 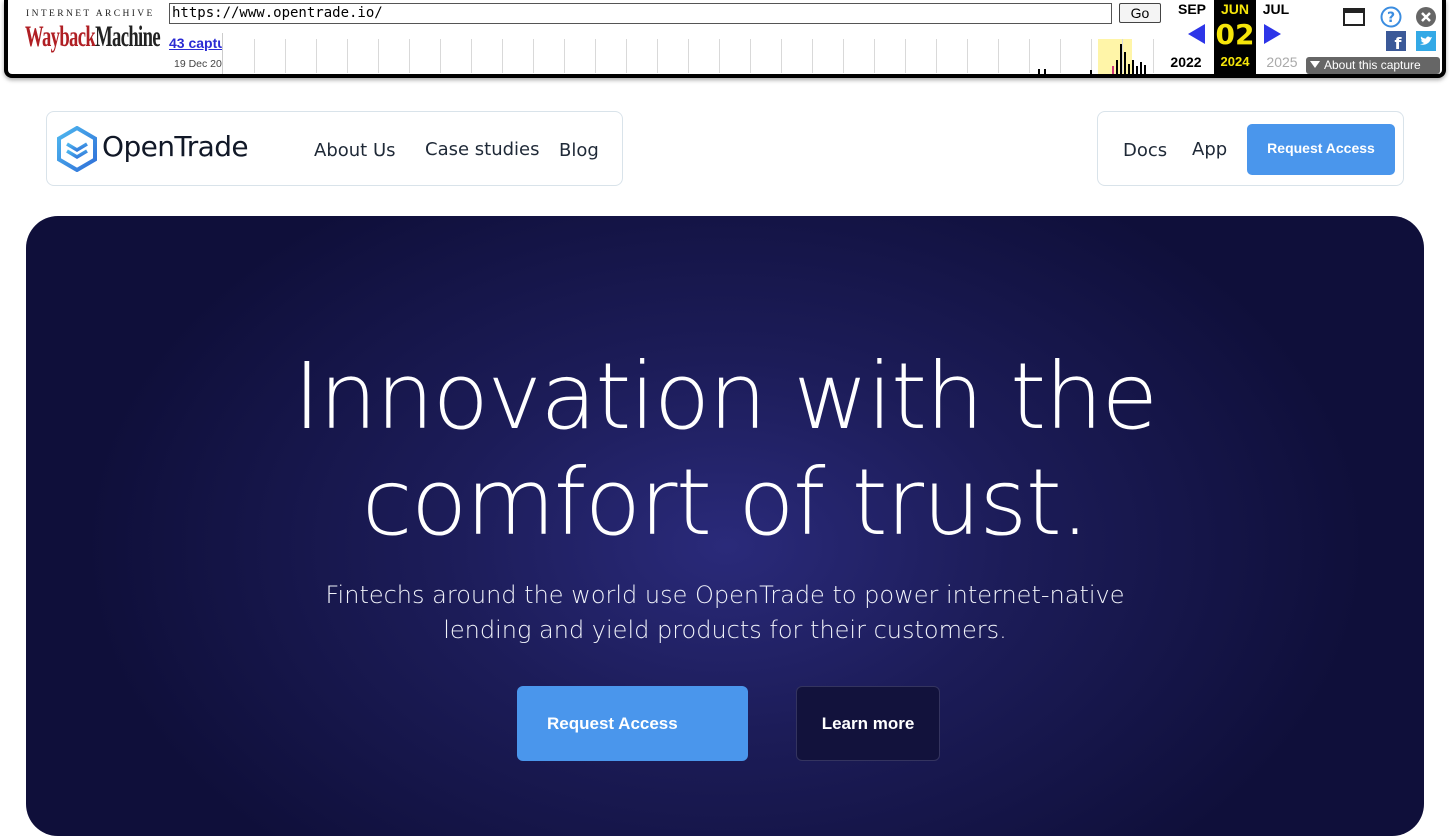 I want to click on current-year: 2024, so click(x=1235, y=61).